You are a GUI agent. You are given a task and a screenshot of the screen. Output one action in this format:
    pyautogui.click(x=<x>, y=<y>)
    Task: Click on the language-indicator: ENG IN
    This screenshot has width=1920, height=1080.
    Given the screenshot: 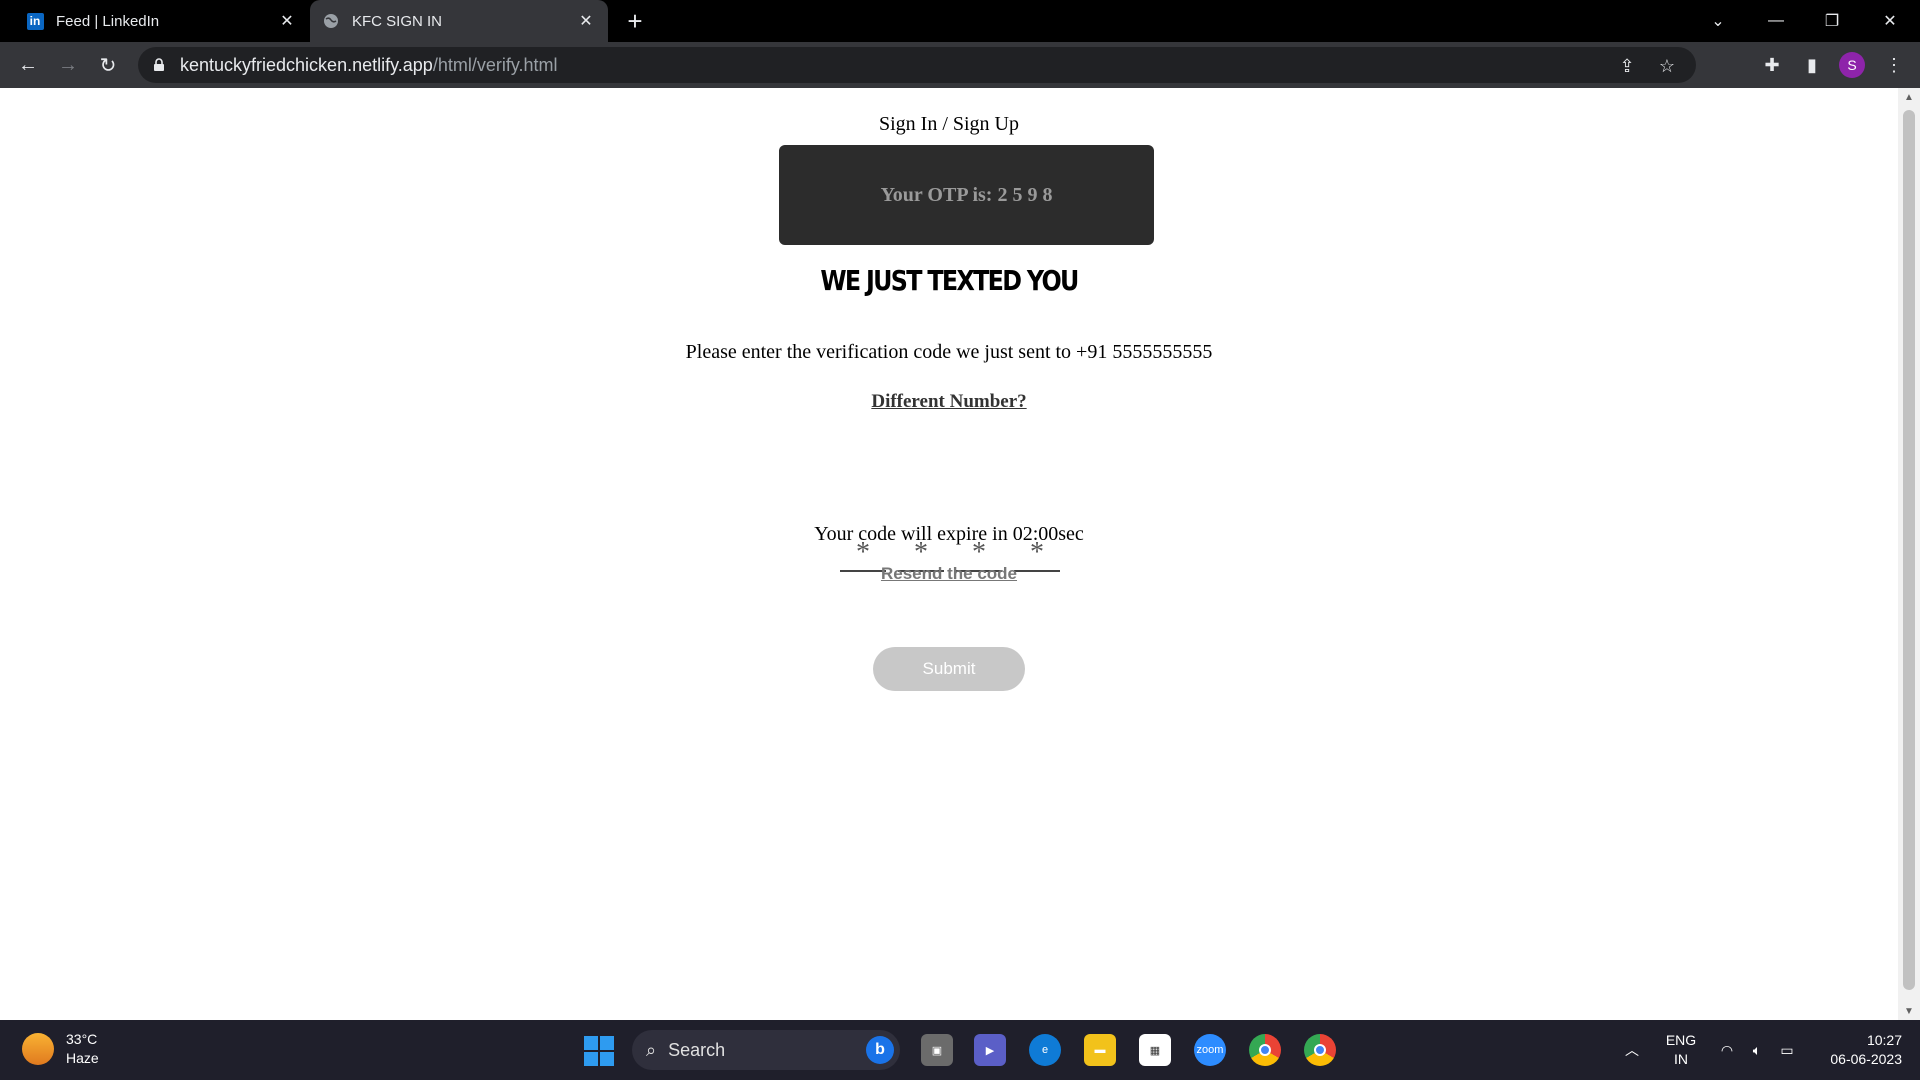 What is the action you would take?
    pyautogui.click(x=1681, y=1050)
    